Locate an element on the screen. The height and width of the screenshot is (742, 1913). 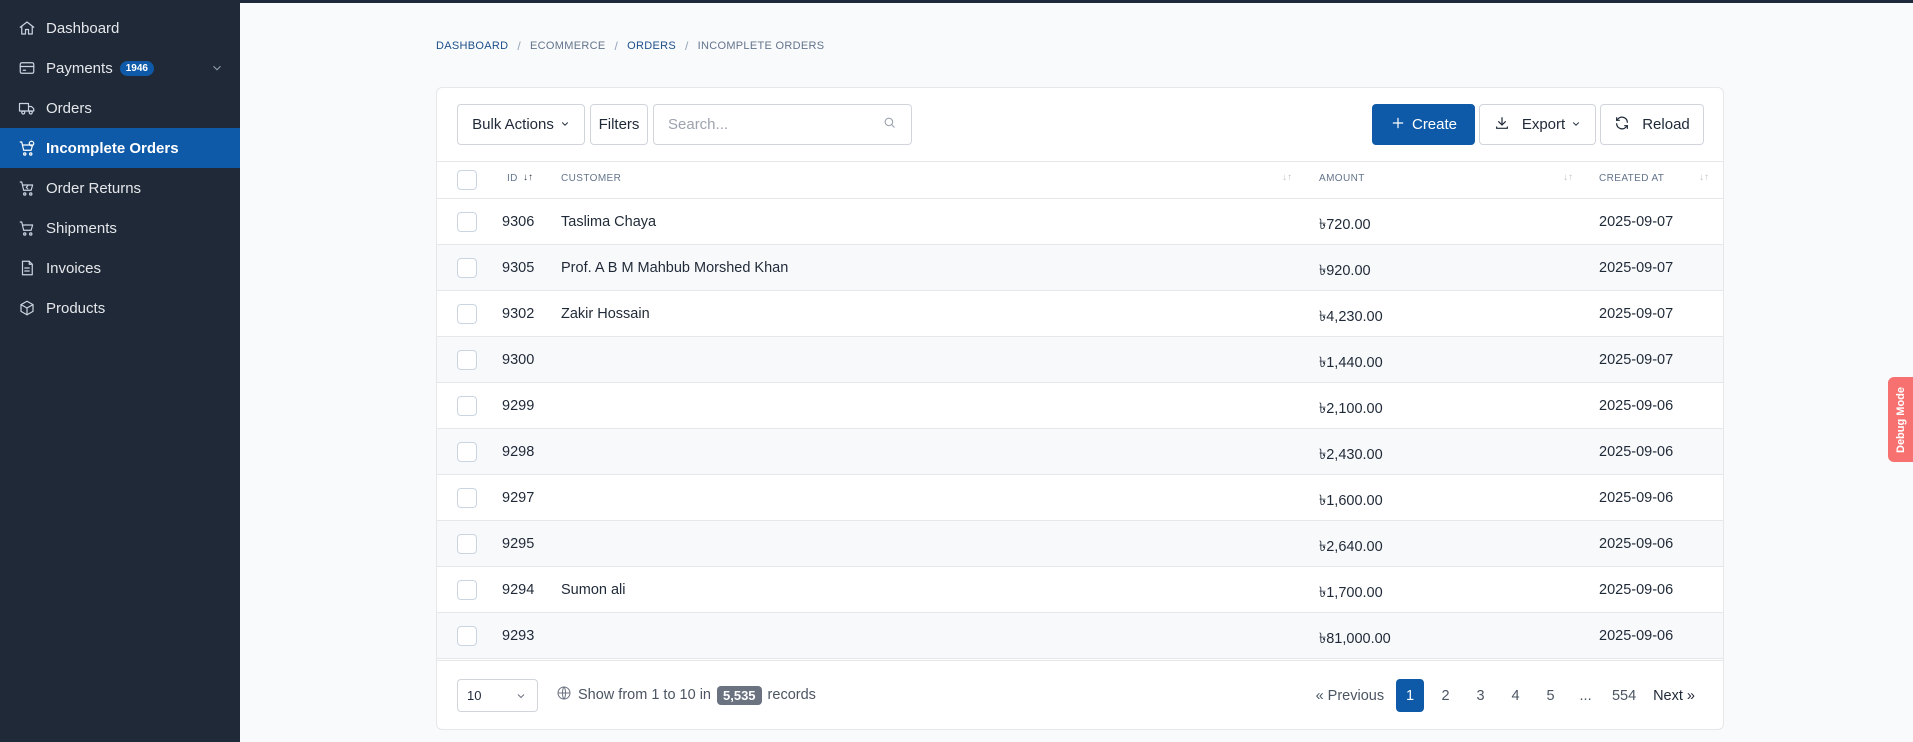
cell-id: 9295 is located at coordinates (518, 544).